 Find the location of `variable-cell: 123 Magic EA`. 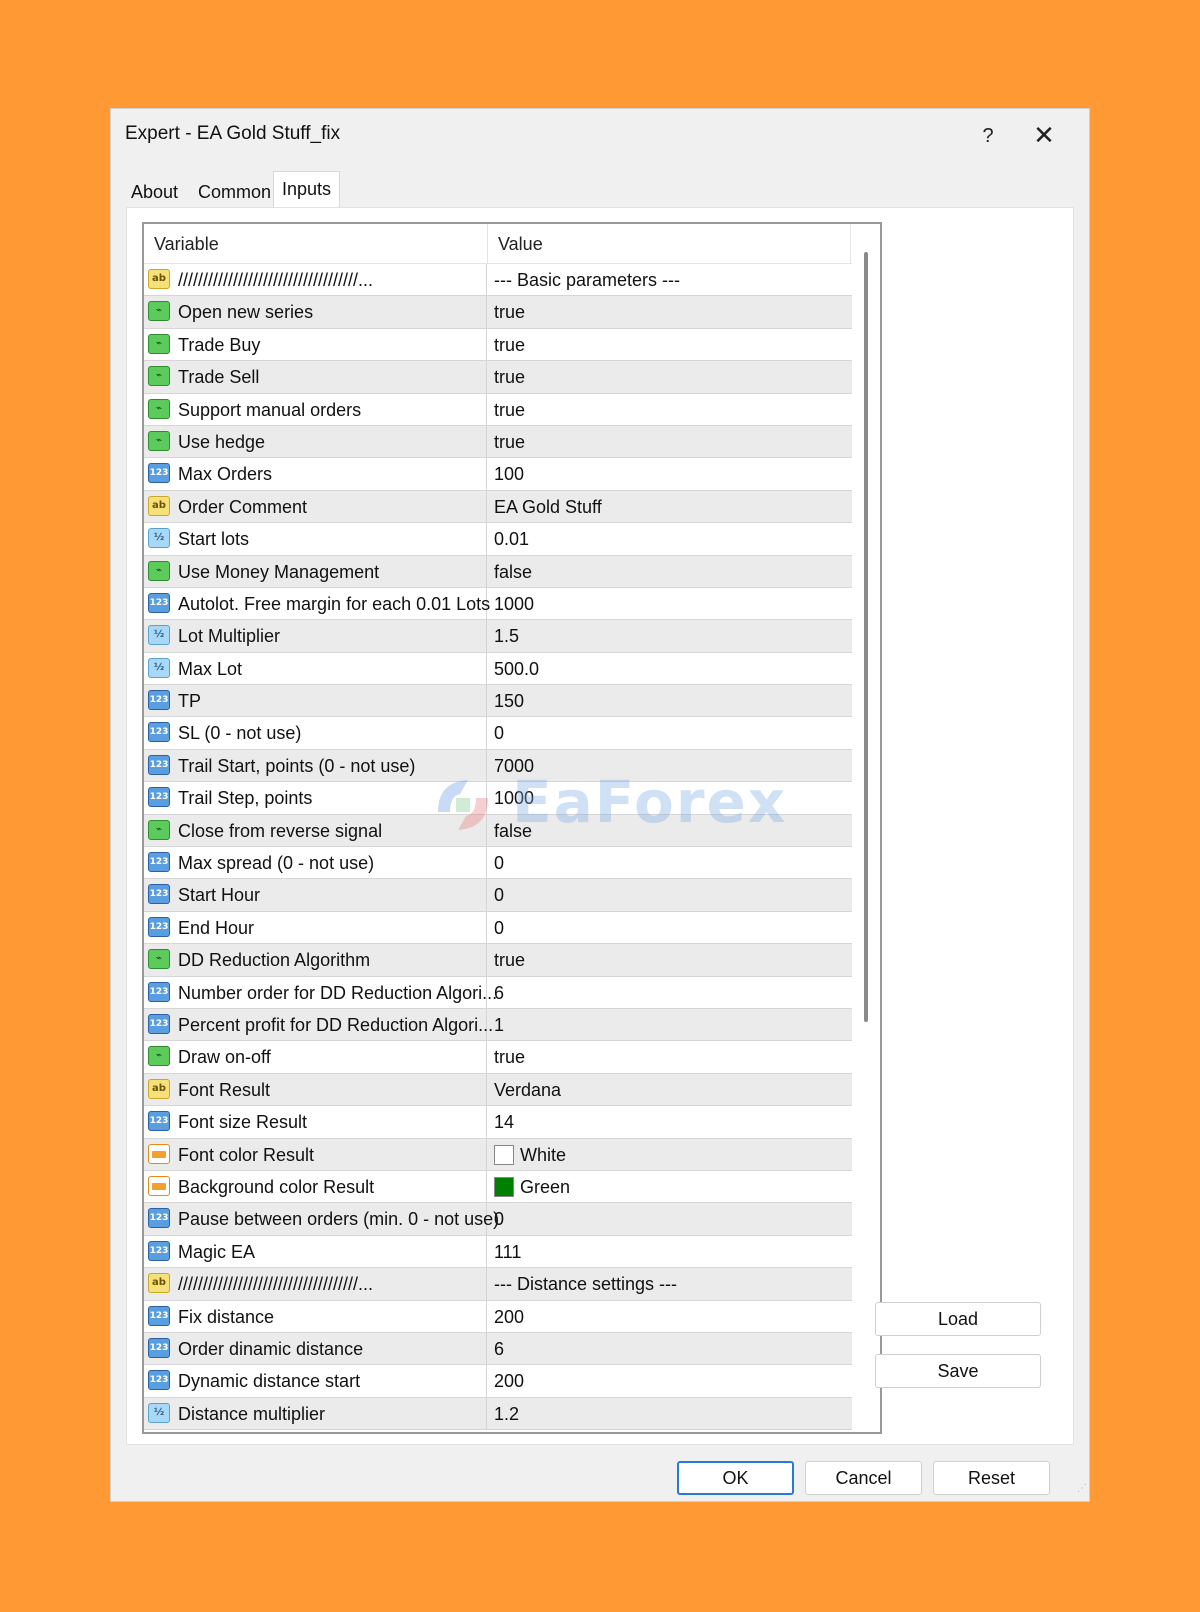

variable-cell: 123 Magic EA is located at coordinates (315, 1251).